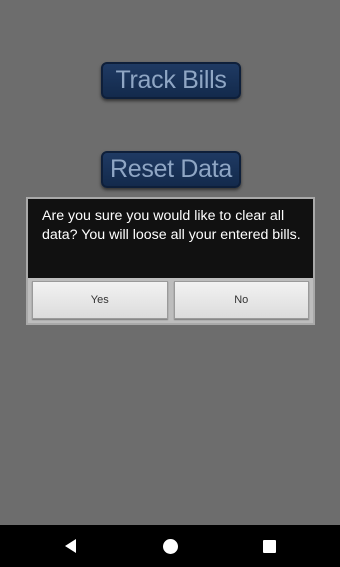 Image resolution: width=340 pixels, height=567 pixels. What do you see at coordinates (170, 300) in the screenshot?
I see `dialog-button-bar: Yes No` at bounding box center [170, 300].